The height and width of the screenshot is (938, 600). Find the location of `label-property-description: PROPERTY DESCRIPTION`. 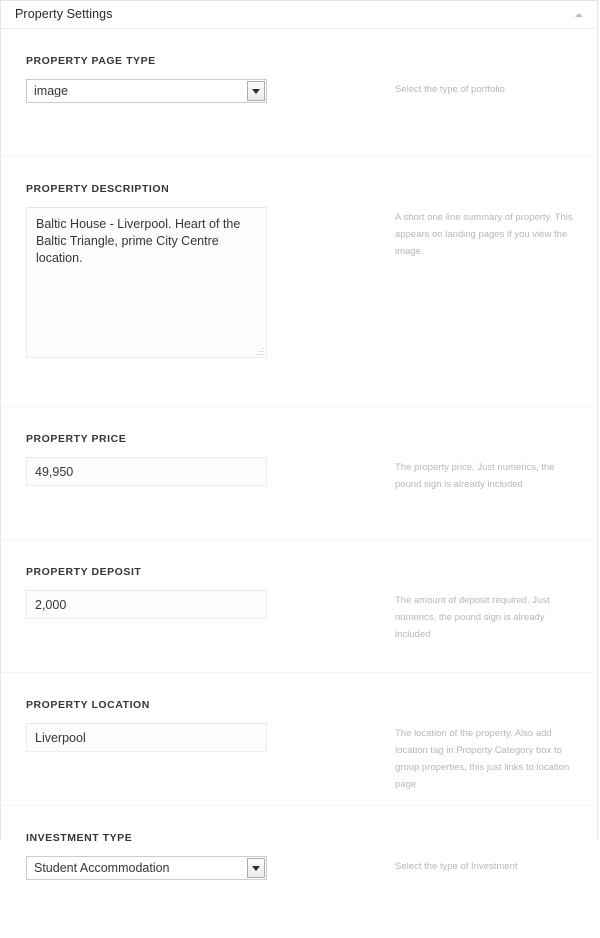

label-property-description: PROPERTY DESCRIPTION is located at coordinates (98, 189).